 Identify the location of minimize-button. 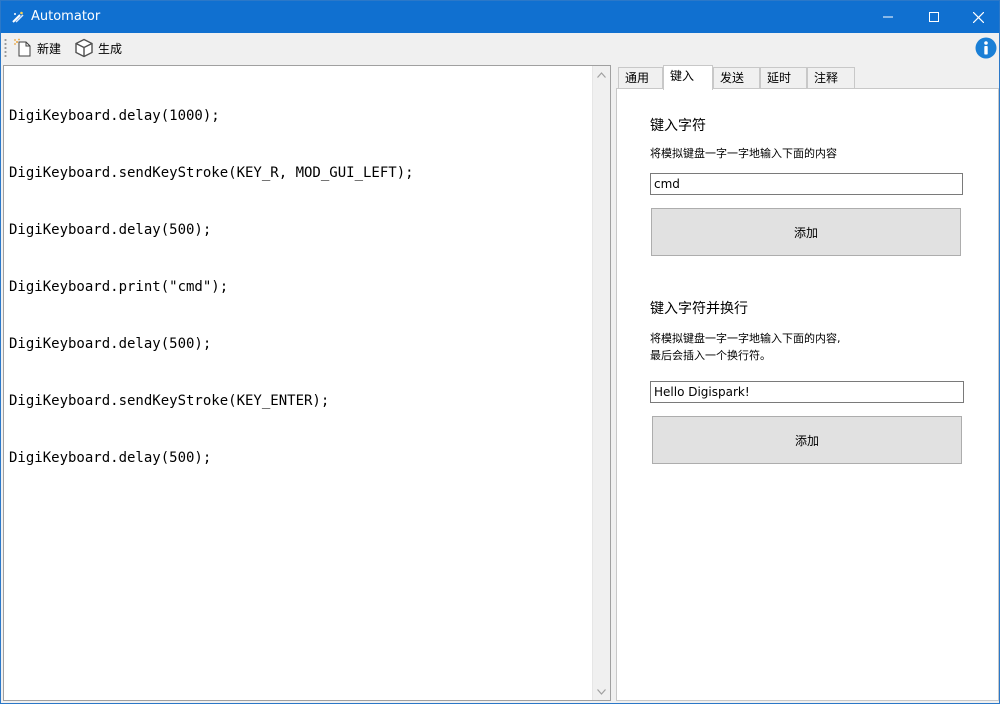
(888, 17).